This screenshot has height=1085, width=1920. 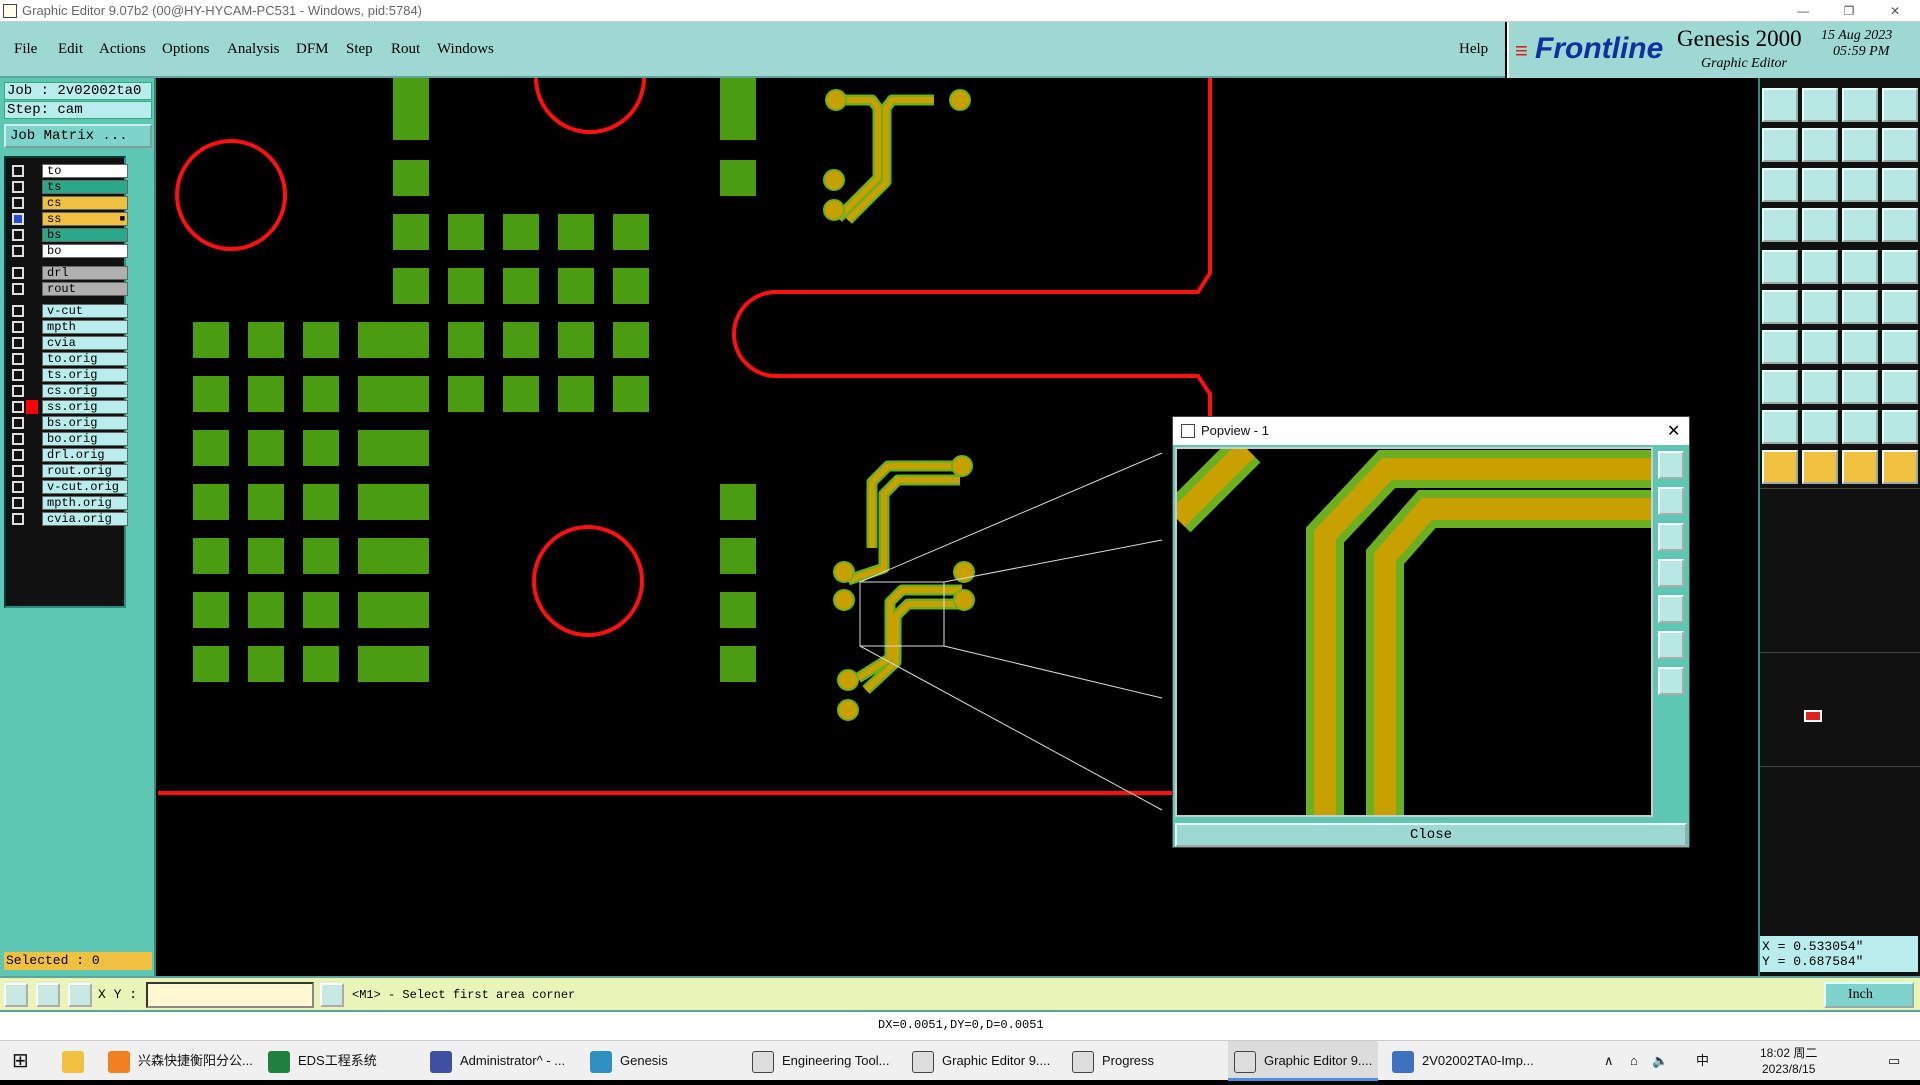 I want to click on pointer-icon, so click(x=1780, y=467).